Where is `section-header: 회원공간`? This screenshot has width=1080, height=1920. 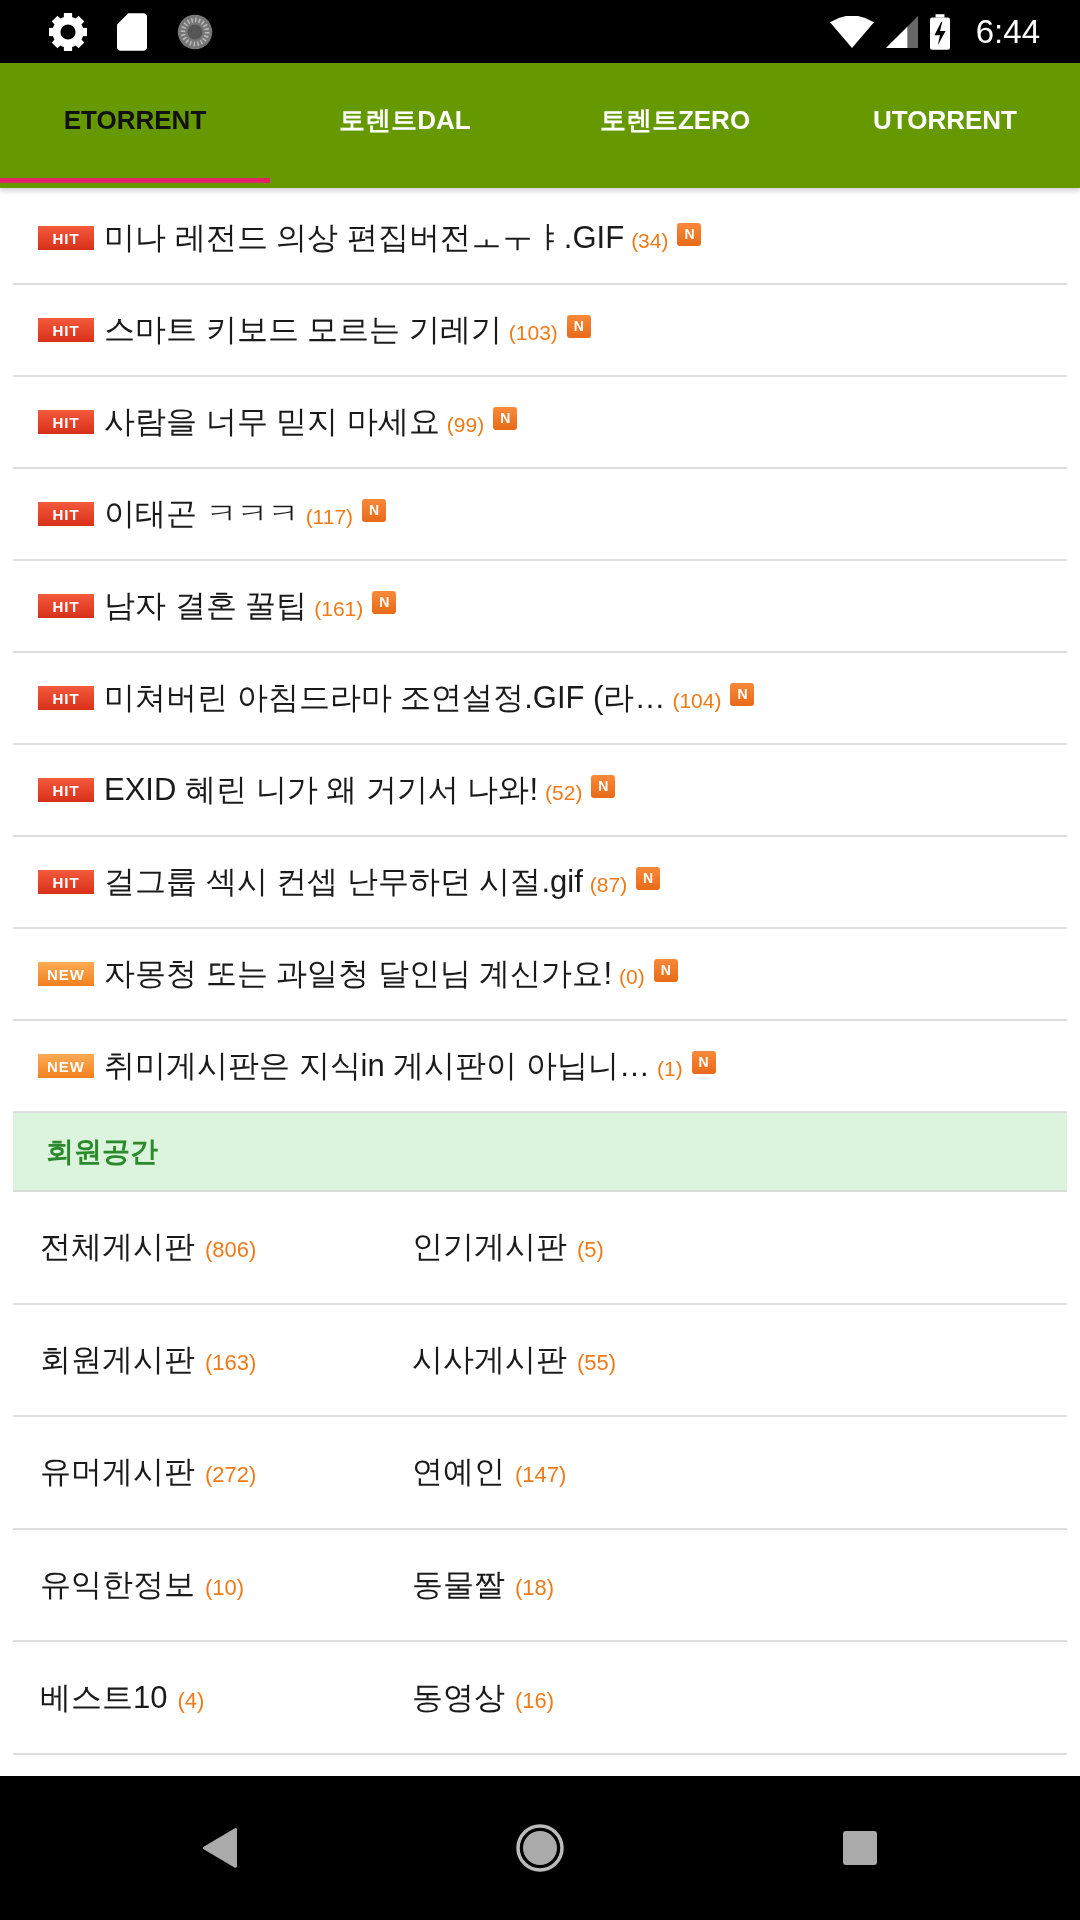
section-header: 회원공간 is located at coordinates (540, 1152).